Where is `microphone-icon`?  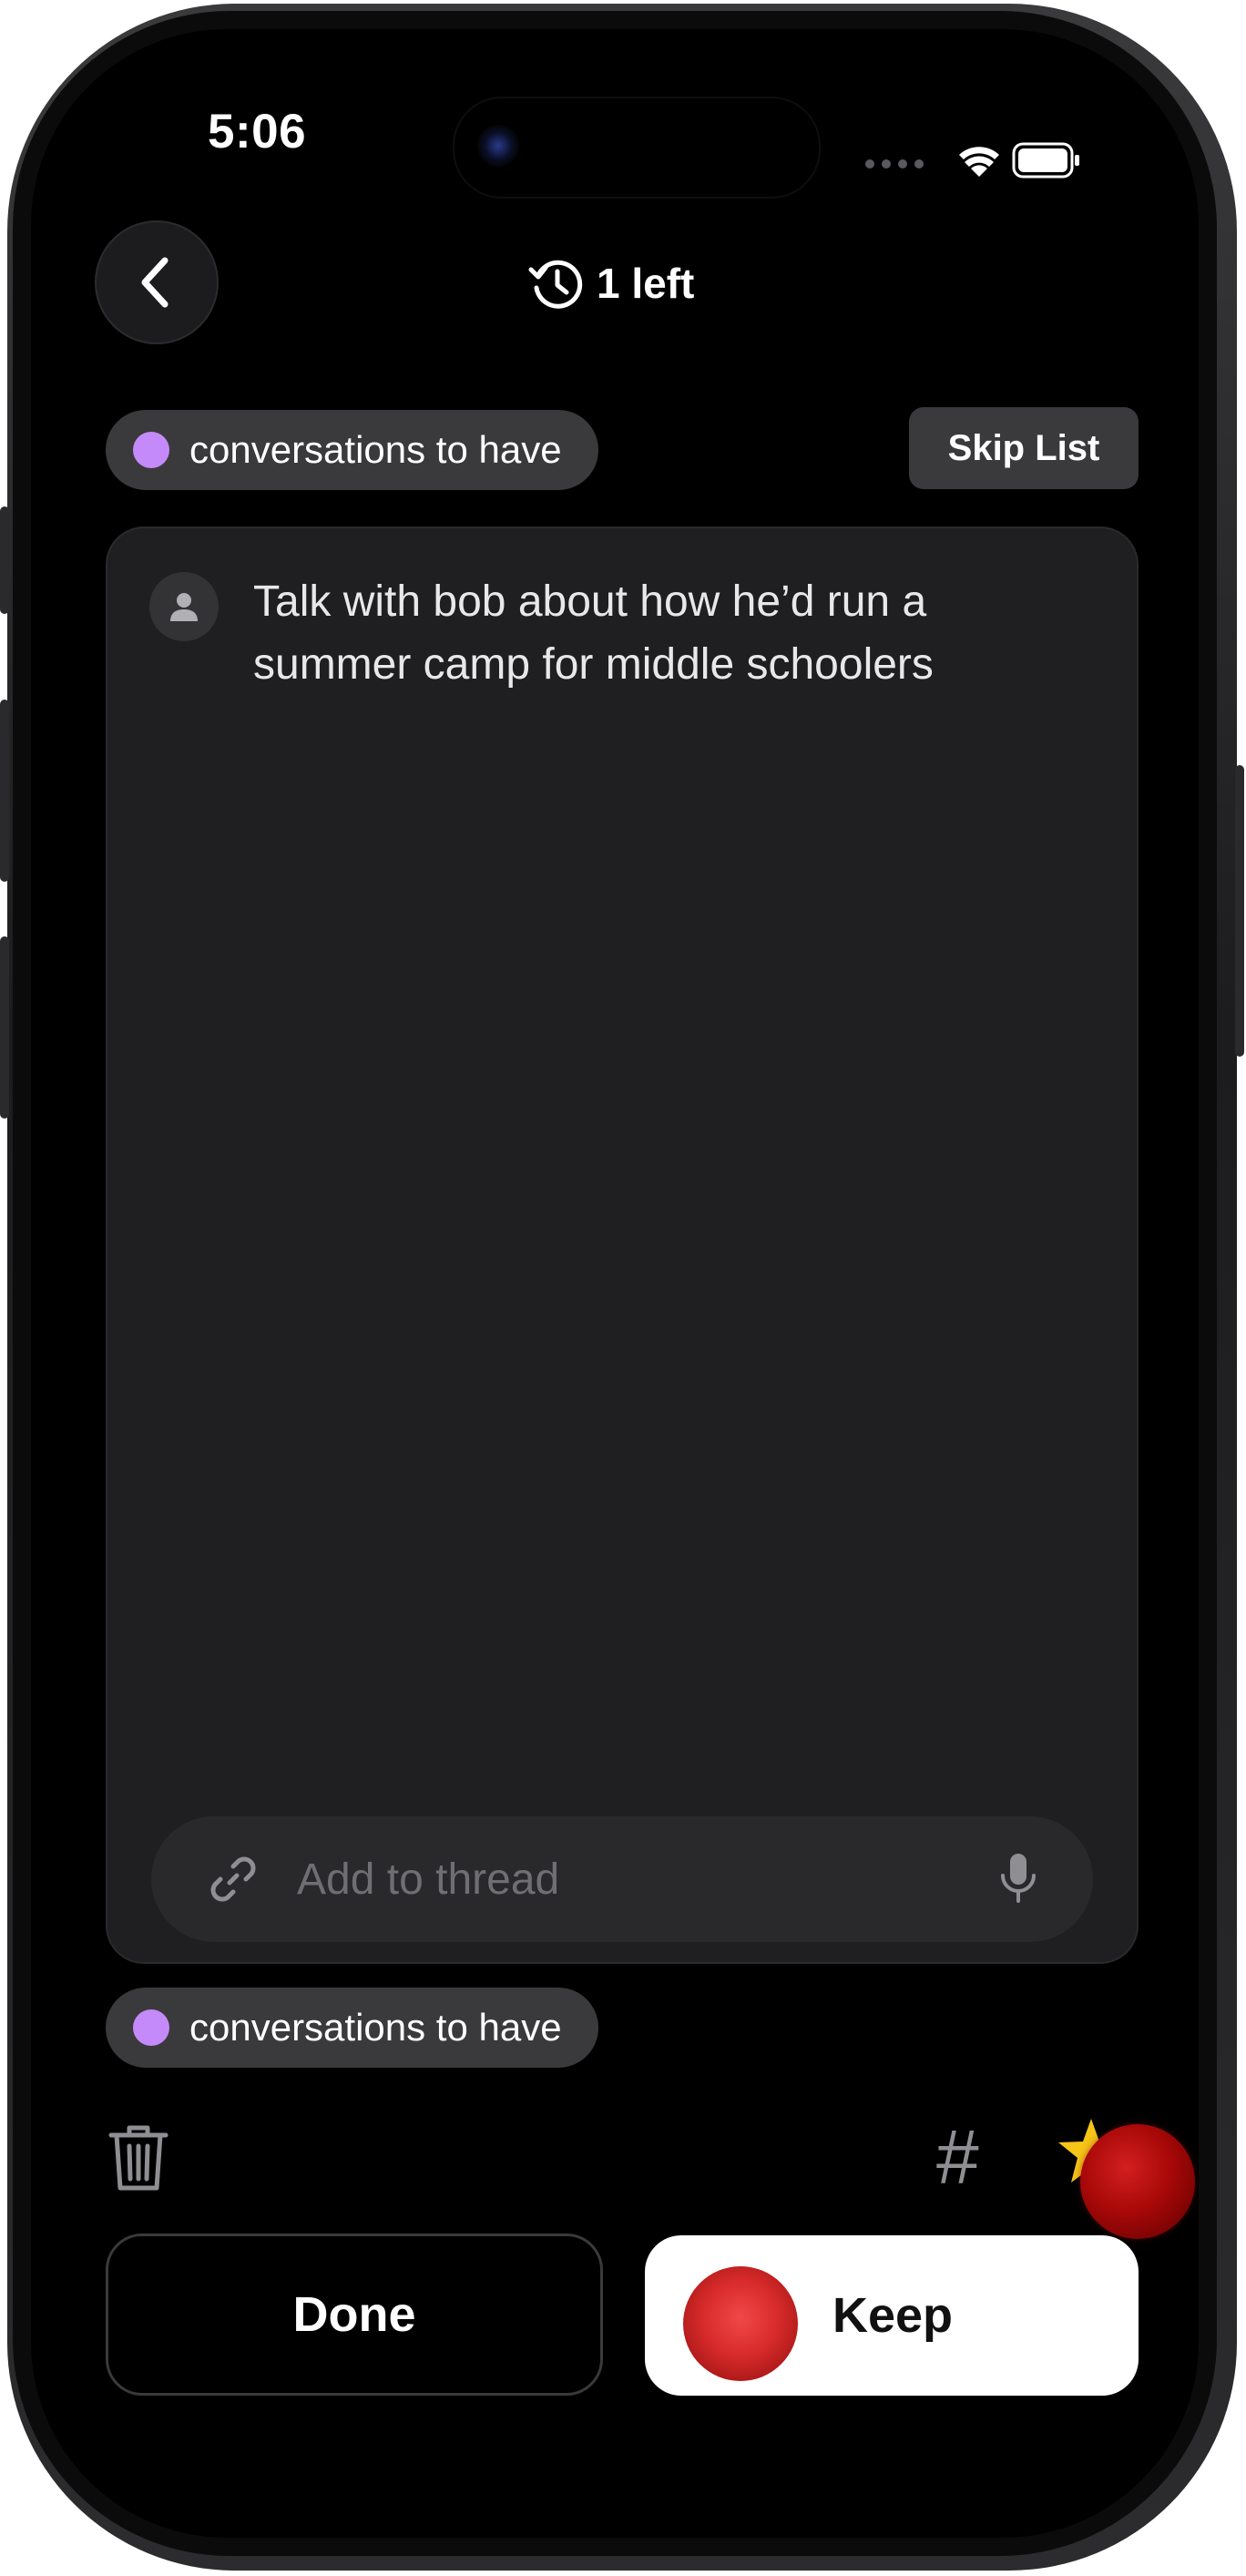
microphone-icon is located at coordinates (1018, 1879).